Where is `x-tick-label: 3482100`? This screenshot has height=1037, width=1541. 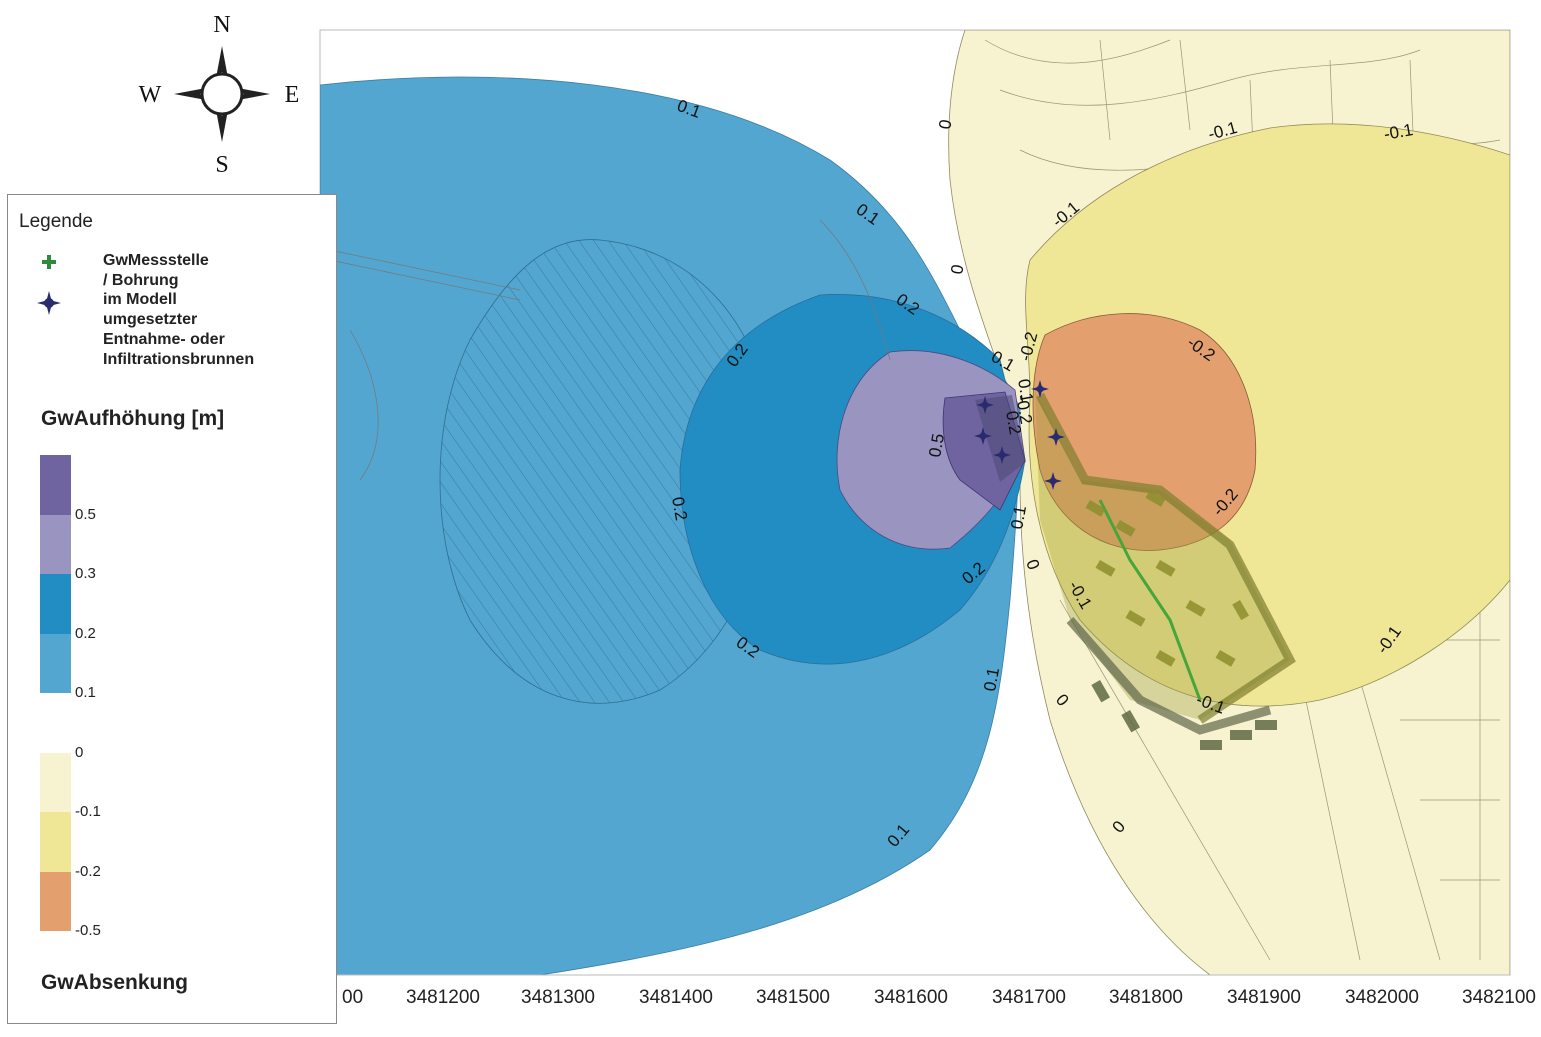
x-tick-label: 3482100 is located at coordinates (1499, 997).